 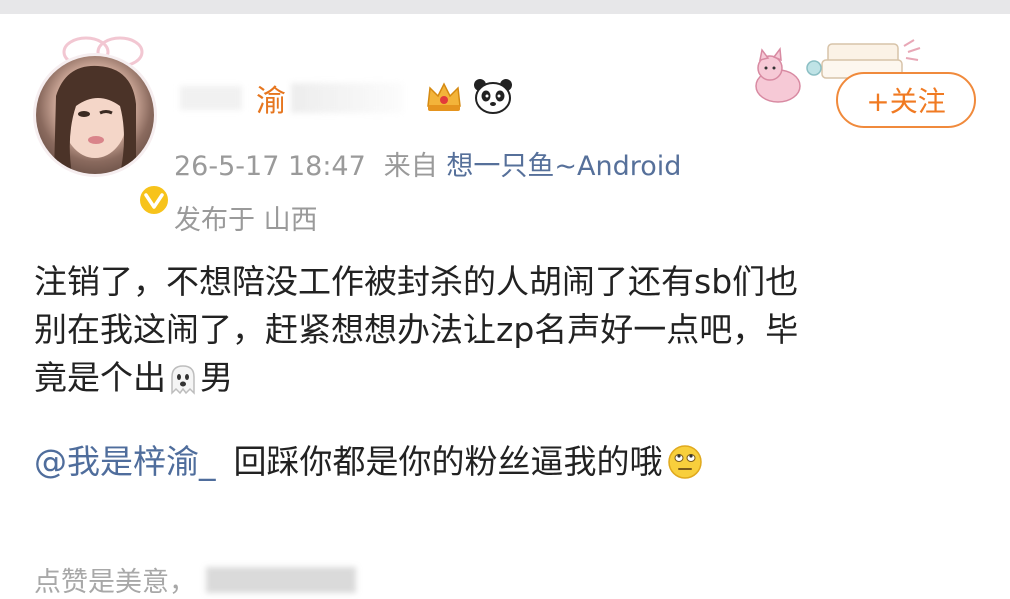 What do you see at coordinates (448, 461) in the screenshot?
I see `reply-text: 回踩你都是你的粉丝逼我的哦` at bounding box center [448, 461].